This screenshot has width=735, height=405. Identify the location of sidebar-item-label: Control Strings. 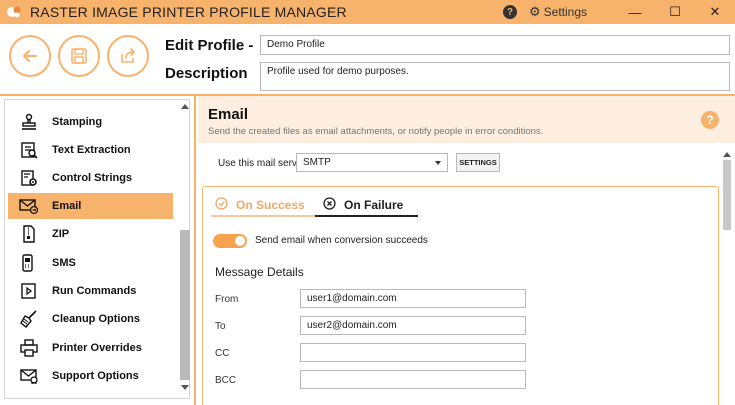
(92, 178).